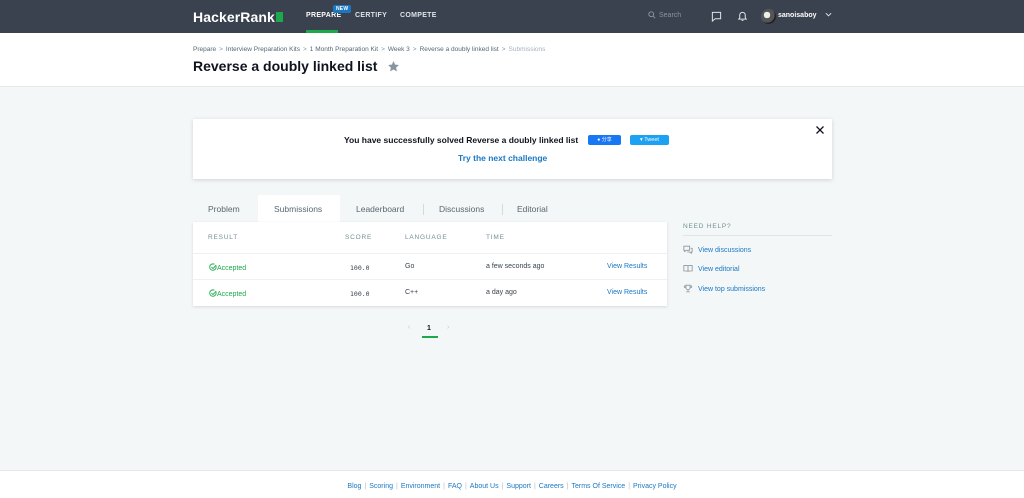  What do you see at coordinates (599, 140) in the screenshot?
I see `facebook-icon: ●` at bounding box center [599, 140].